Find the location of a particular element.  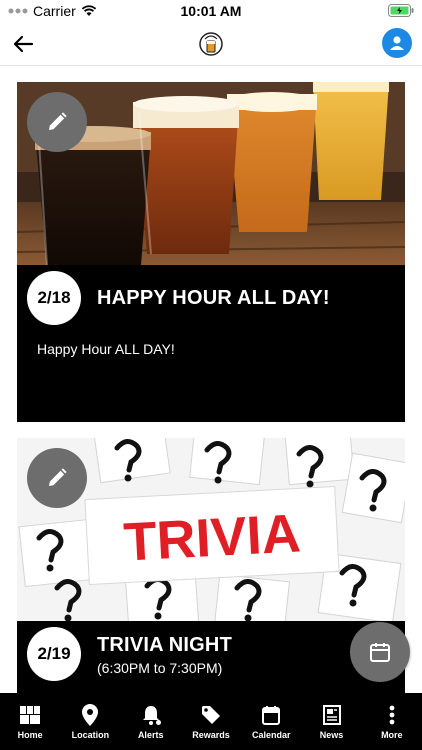

profile-button is located at coordinates (397, 43).